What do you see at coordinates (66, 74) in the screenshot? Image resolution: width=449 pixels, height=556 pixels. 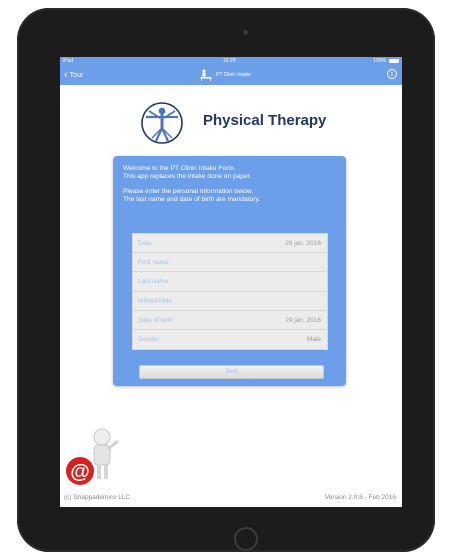 I see `chevron-left-icon: ‹` at bounding box center [66, 74].